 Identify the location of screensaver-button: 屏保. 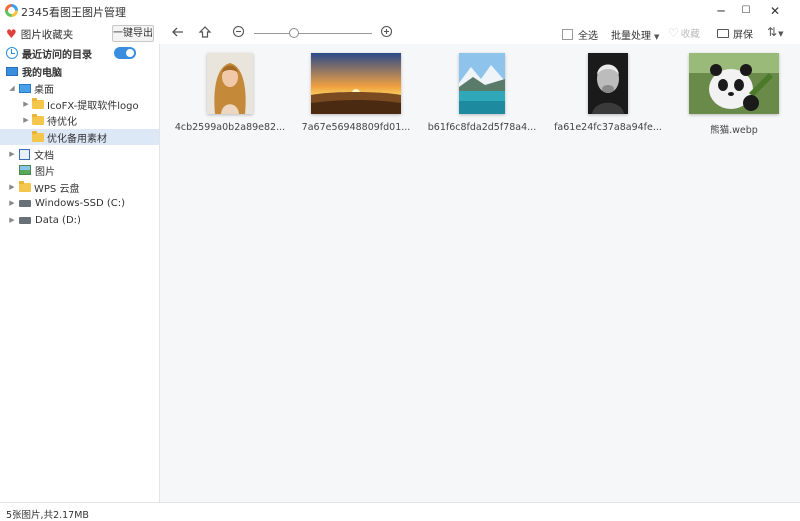
(735, 33).